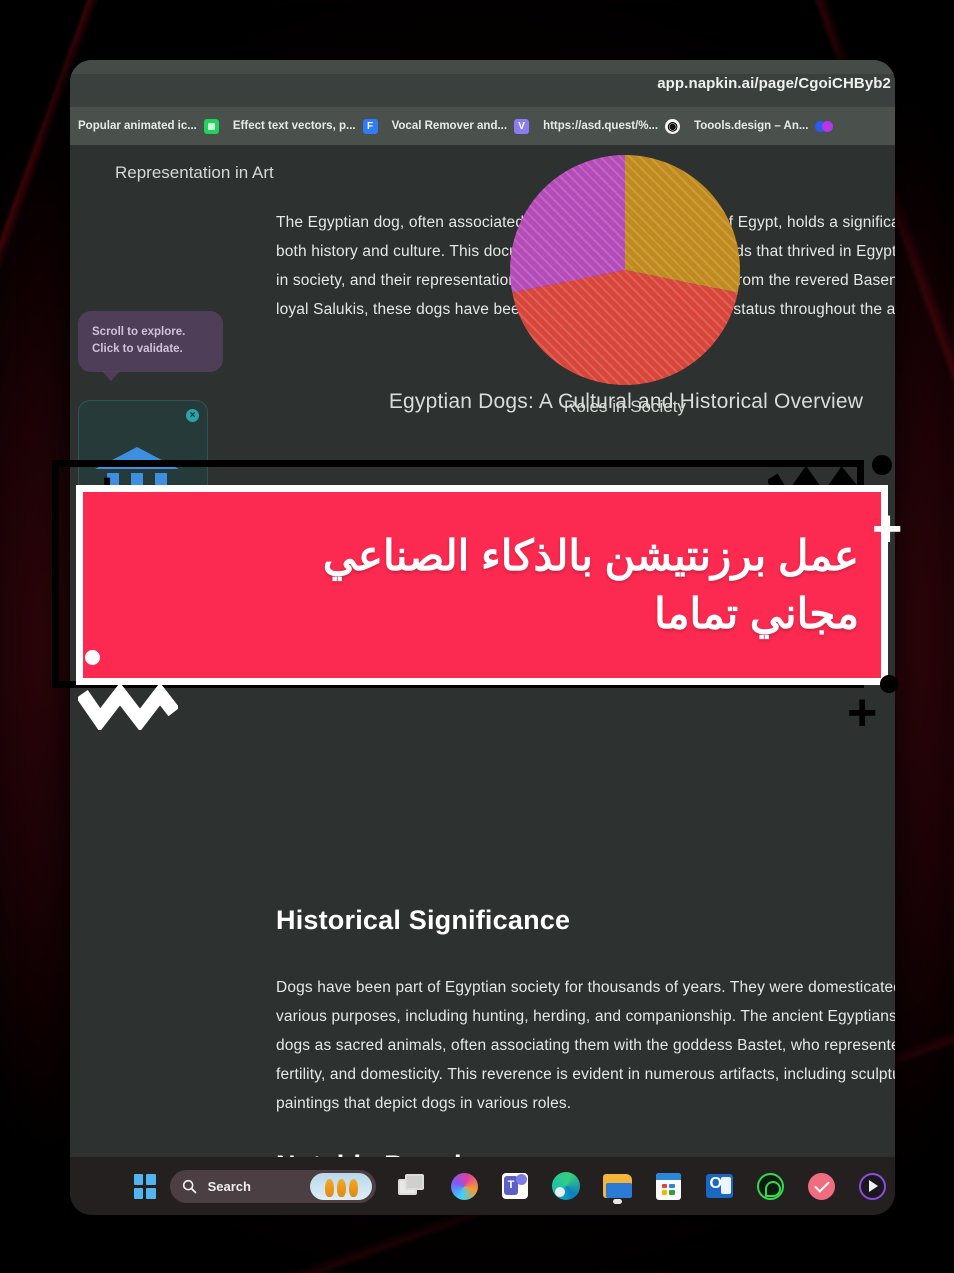 The height and width of the screenshot is (1273, 954). Describe the element at coordinates (872, 1186) in the screenshot. I see `play-circle-icon` at that location.